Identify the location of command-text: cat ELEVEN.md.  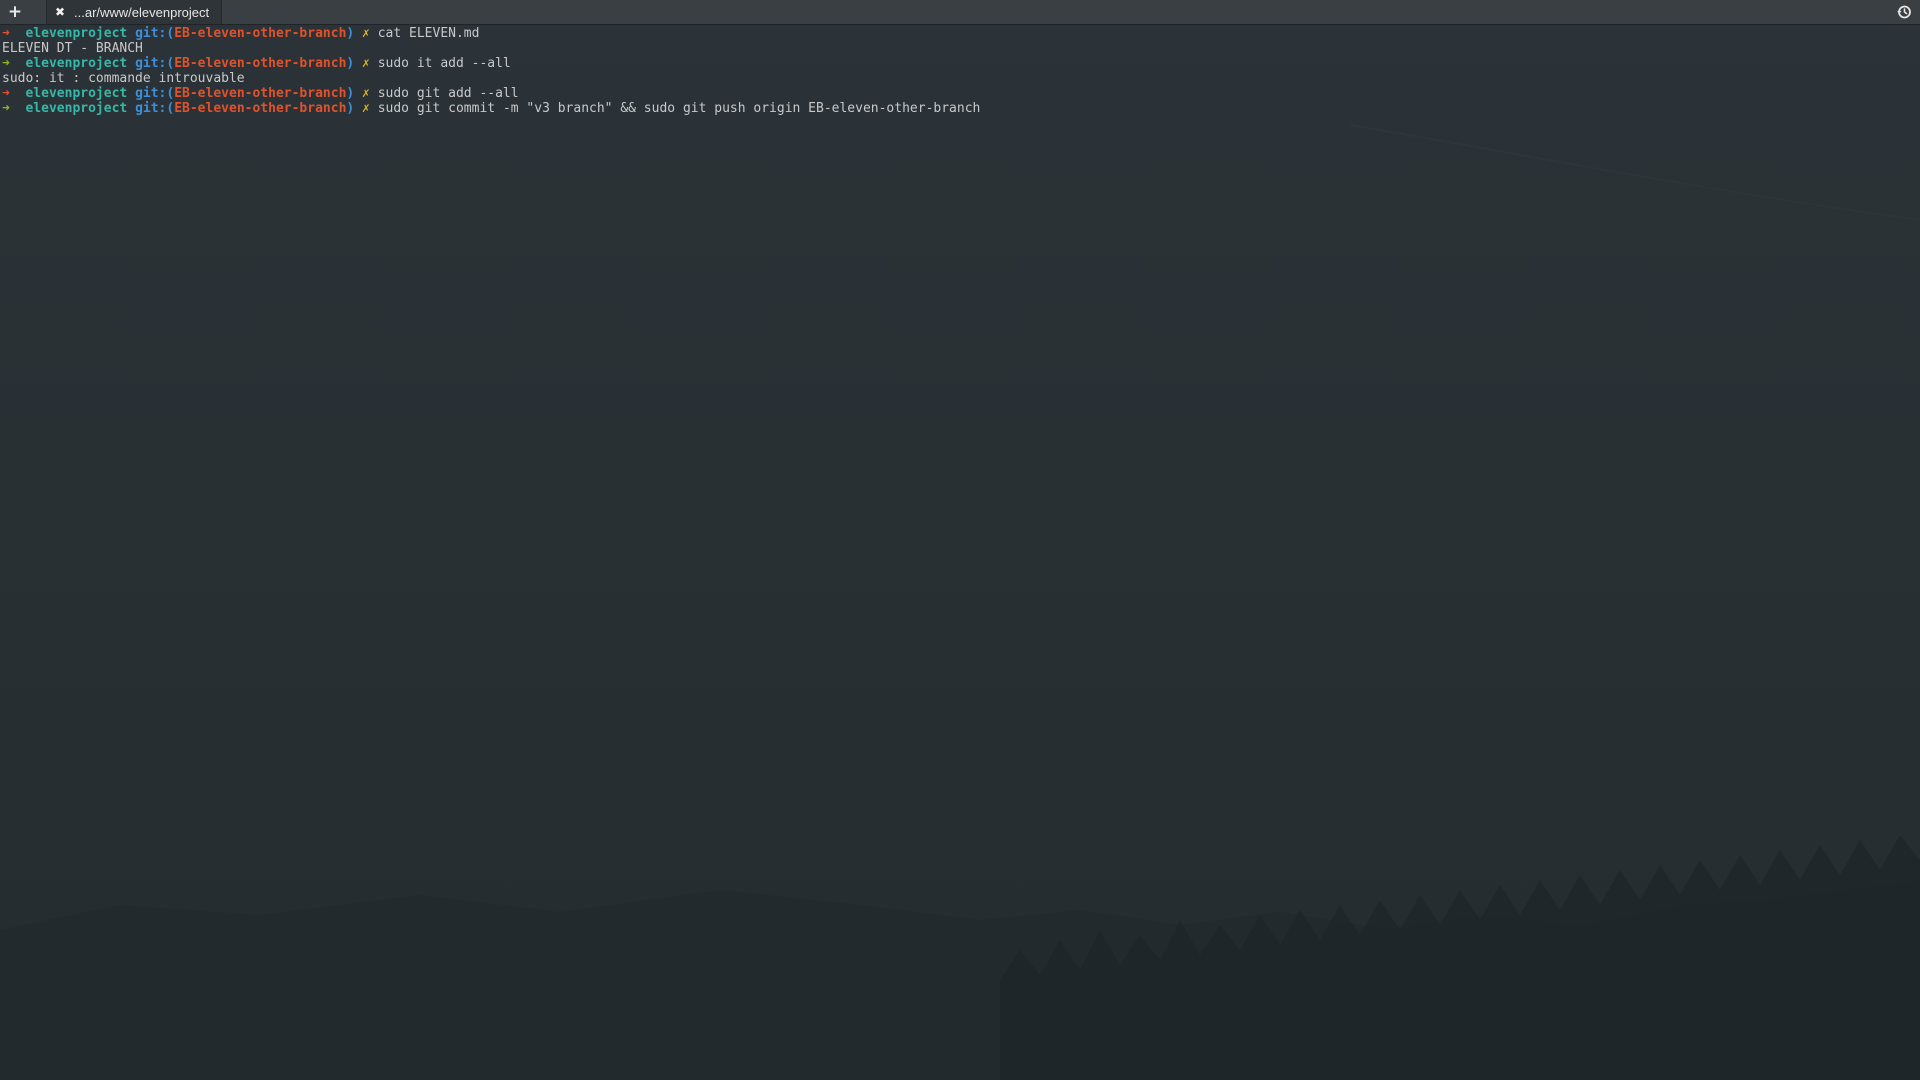
(428, 33).